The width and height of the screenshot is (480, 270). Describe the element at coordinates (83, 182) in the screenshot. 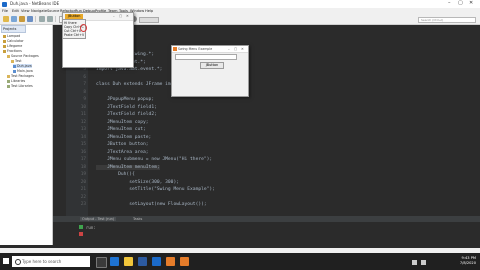

I see `line-number: 20` at that location.